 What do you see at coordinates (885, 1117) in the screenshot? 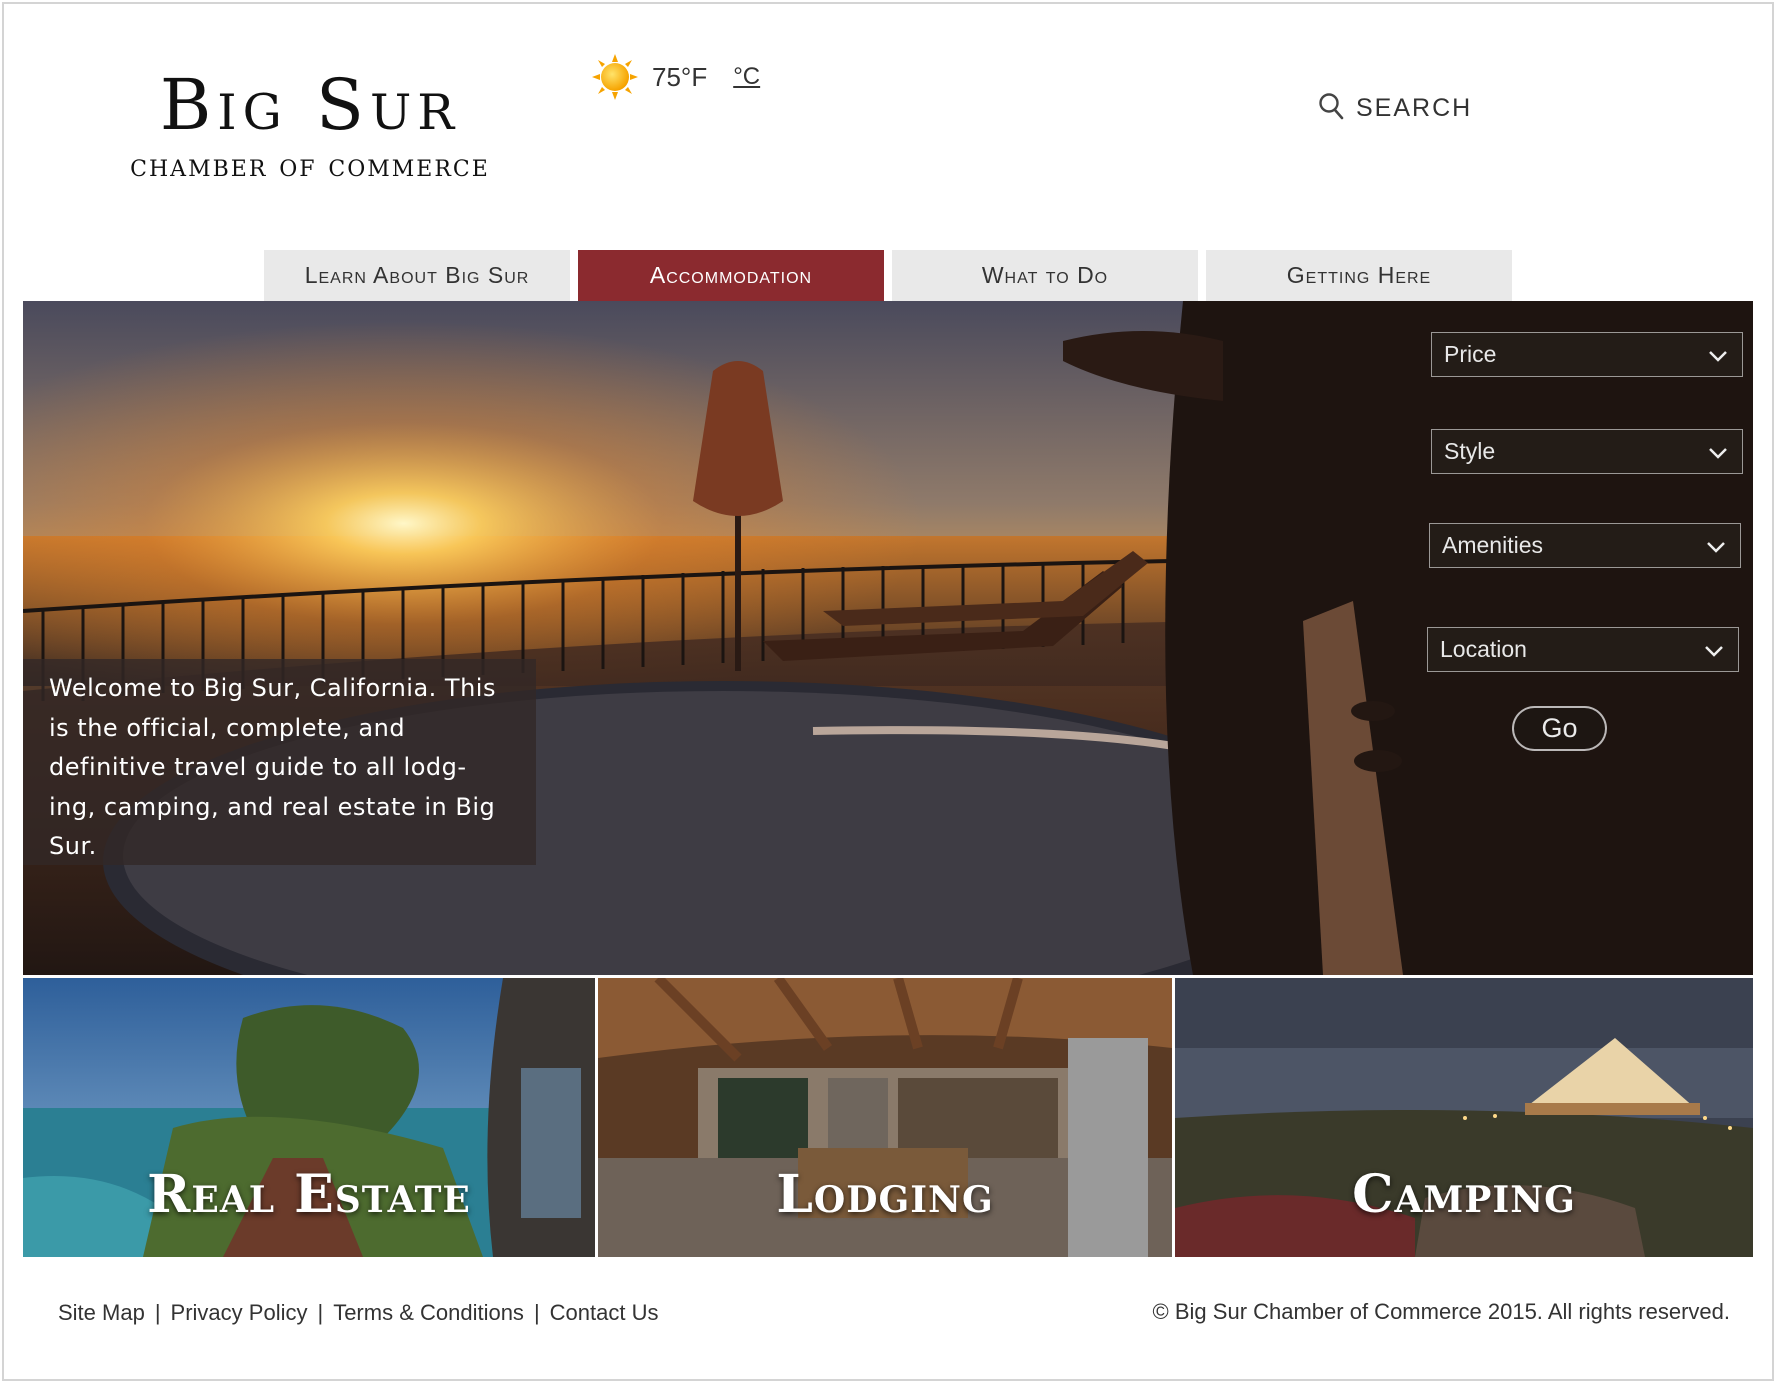
I see `category-lodging: Lodging` at bounding box center [885, 1117].